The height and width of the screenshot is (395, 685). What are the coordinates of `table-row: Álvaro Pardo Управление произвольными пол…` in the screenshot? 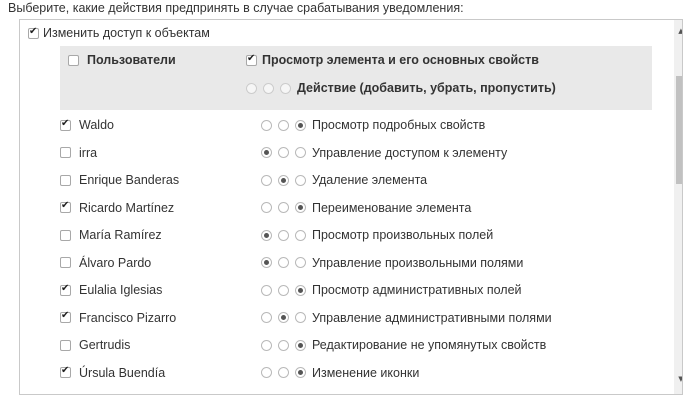 It's located at (350, 263).